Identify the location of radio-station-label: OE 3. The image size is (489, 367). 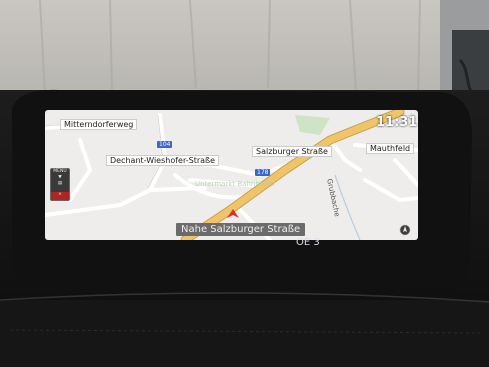
(308, 242).